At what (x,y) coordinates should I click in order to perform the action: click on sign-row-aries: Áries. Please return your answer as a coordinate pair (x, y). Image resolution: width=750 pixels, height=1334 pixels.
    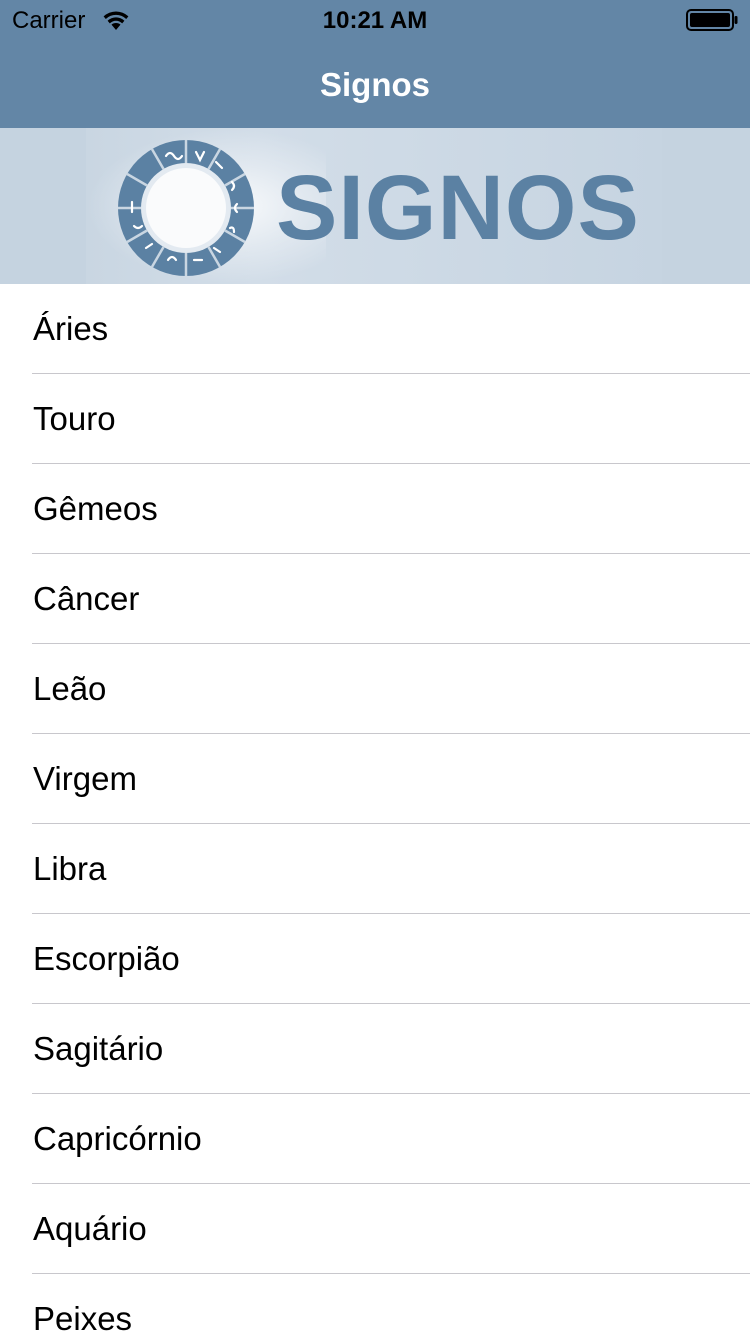
    Looking at the image, I should click on (375, 329).